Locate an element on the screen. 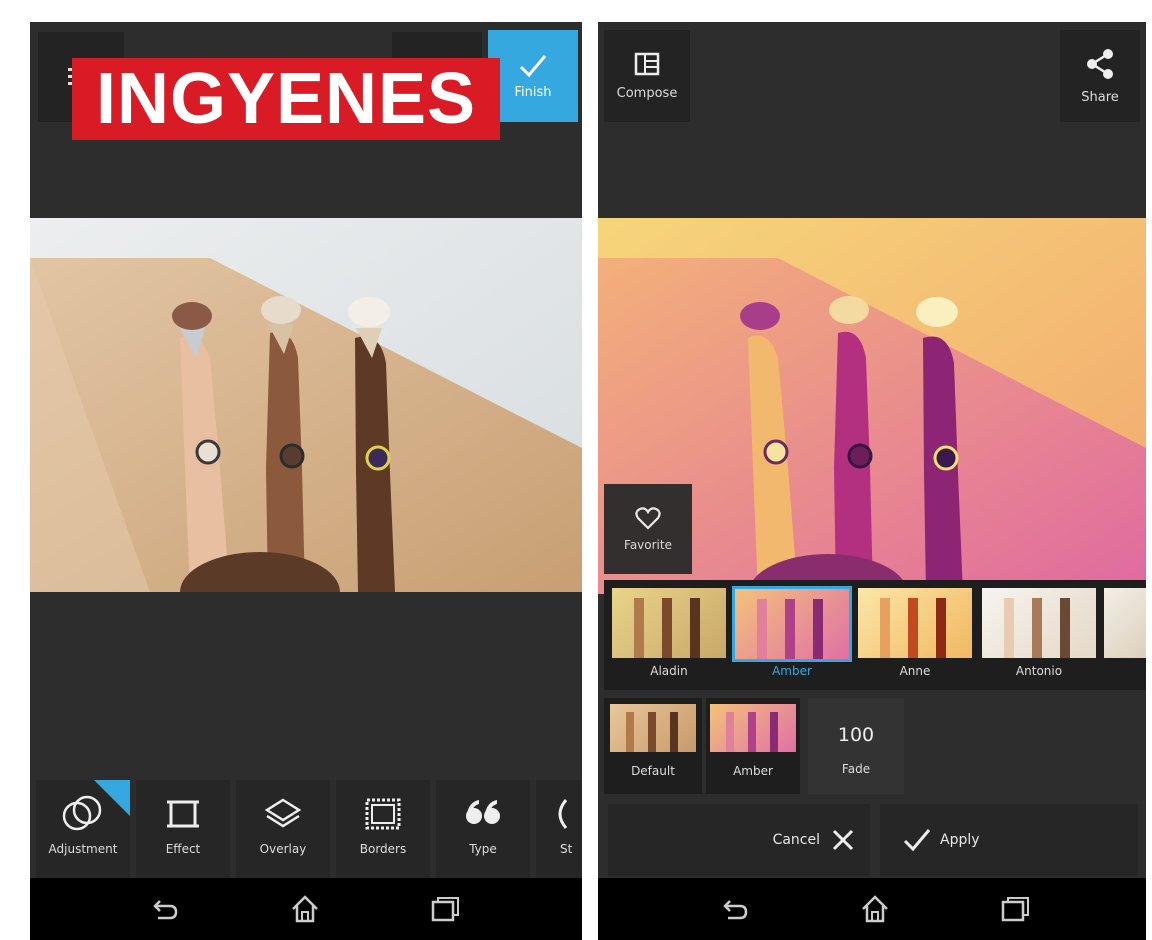  filter-thumb-antonio is located at coordinates (1039, 623).